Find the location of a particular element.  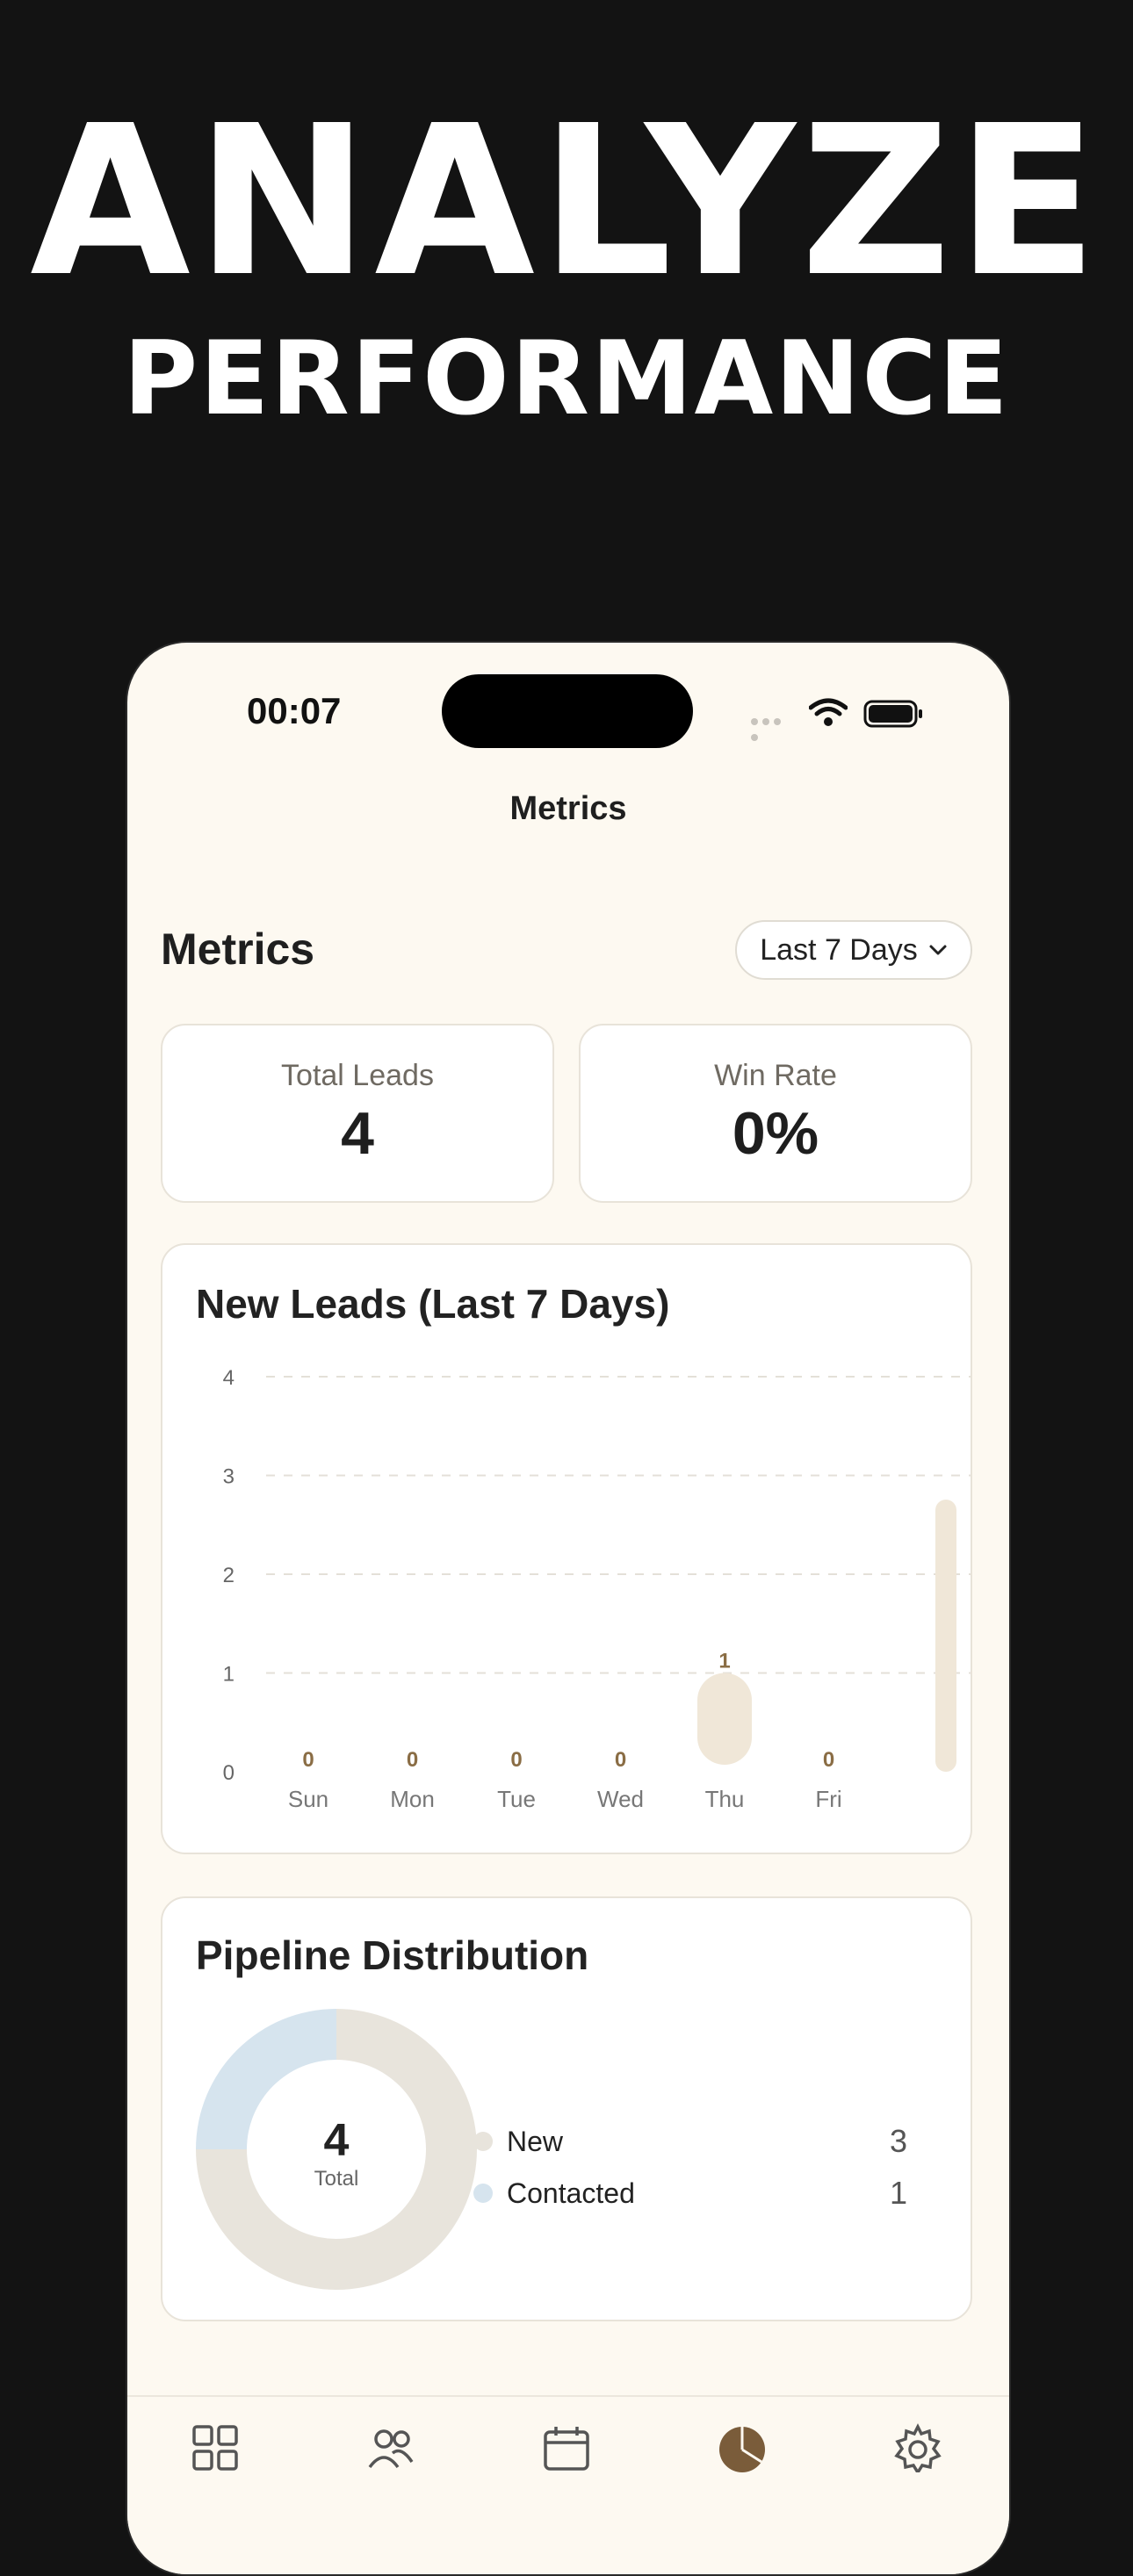

tab-metrics is located at coordinates (743, 2447).